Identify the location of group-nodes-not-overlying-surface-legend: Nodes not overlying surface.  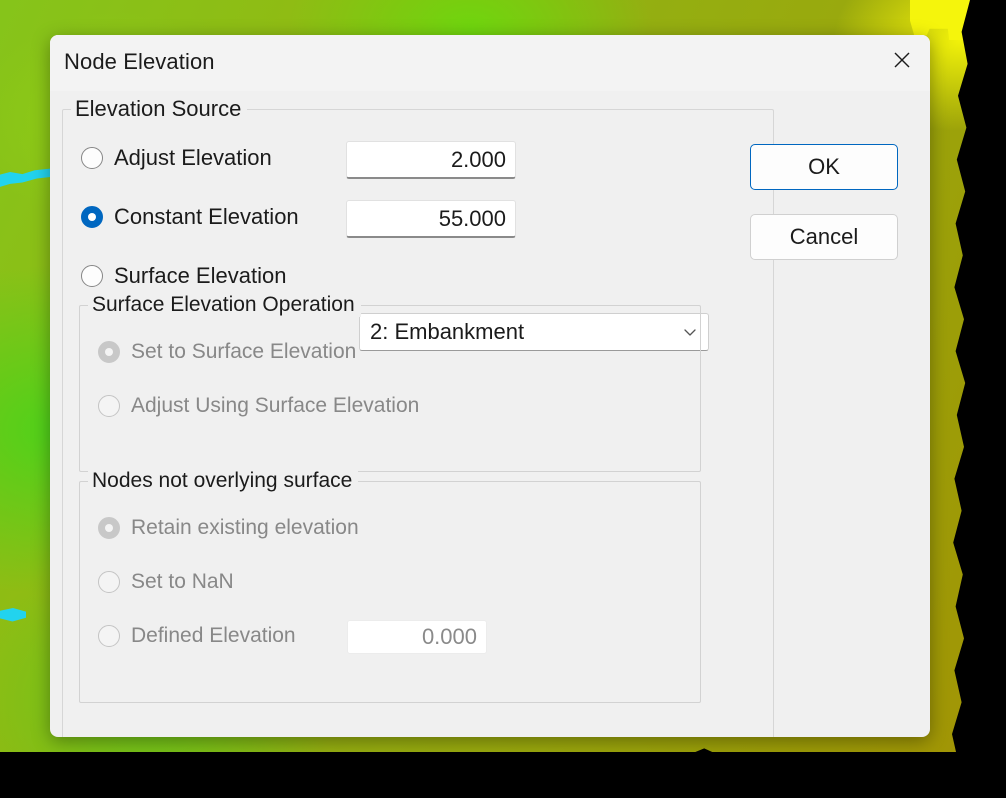
(223, 481).